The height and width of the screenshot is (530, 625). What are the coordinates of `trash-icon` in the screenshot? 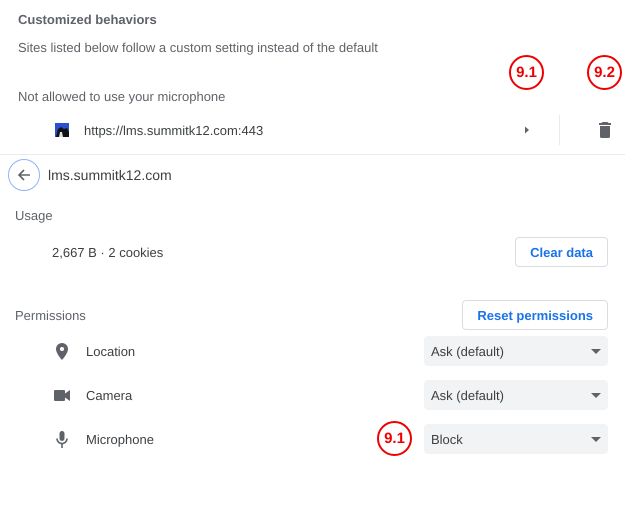 It's located at (605, 130).